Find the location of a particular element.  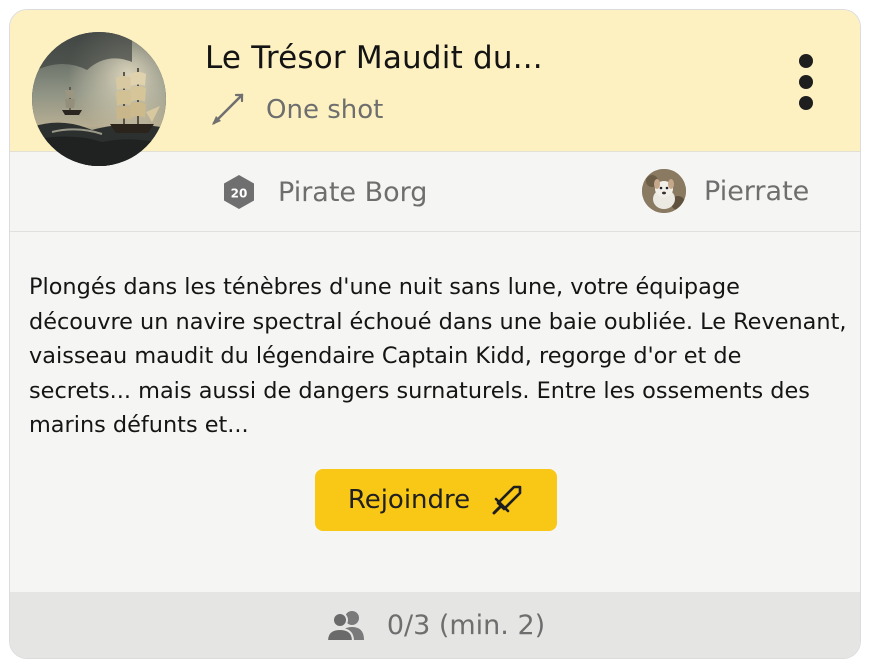

join-button-label: Rejoindre is located at coordinates (409, 500).